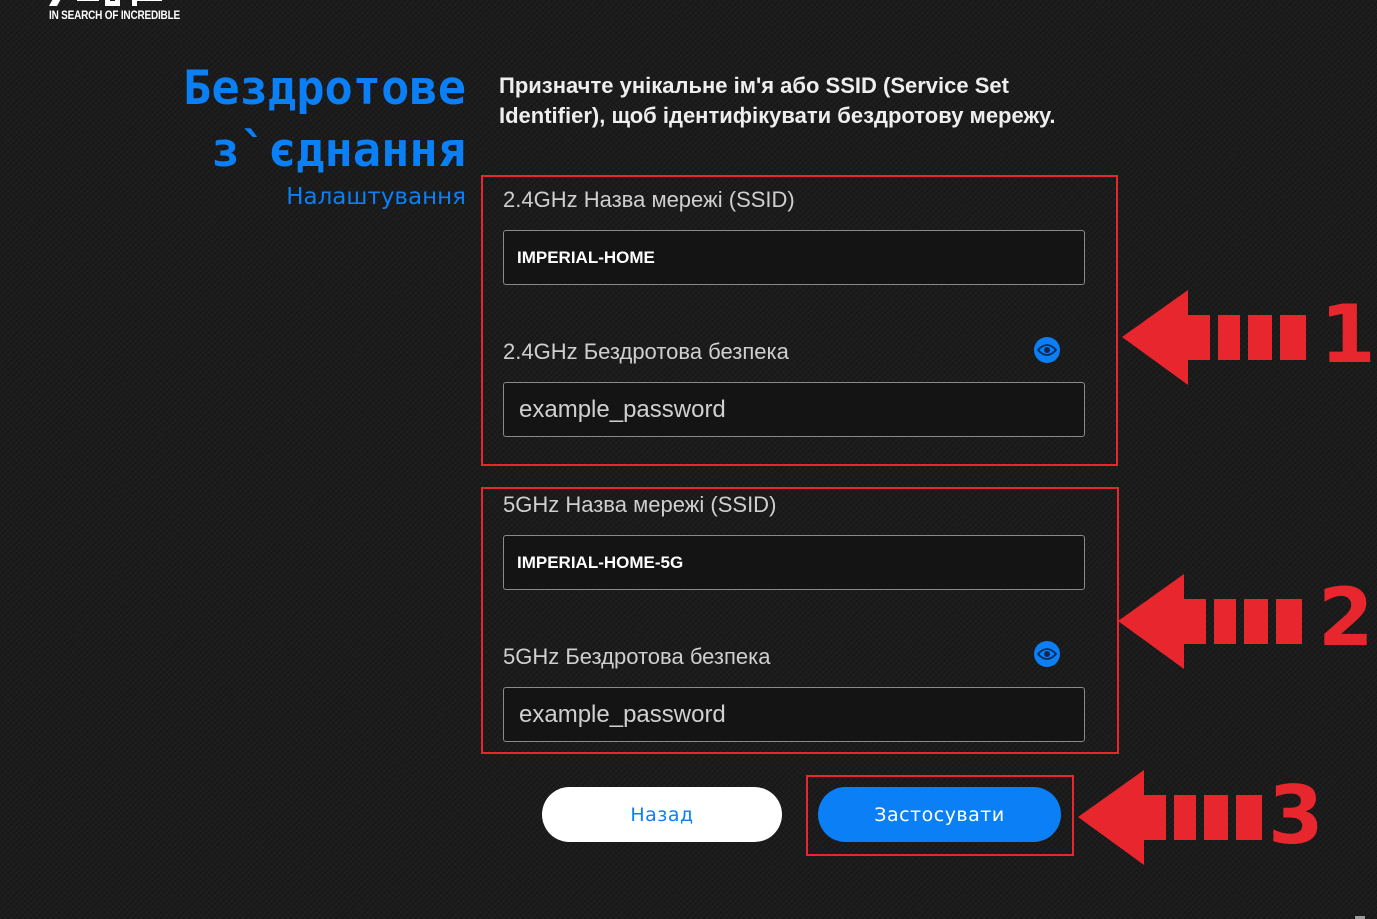 Image resolution: width=1377 pixels, height=919 pixels. What do you see at coordinates (646, 351) in the screenshot?
I see `security-24-label: 2.4GHz Бездротова безпека` at bounding box center [646, 351].